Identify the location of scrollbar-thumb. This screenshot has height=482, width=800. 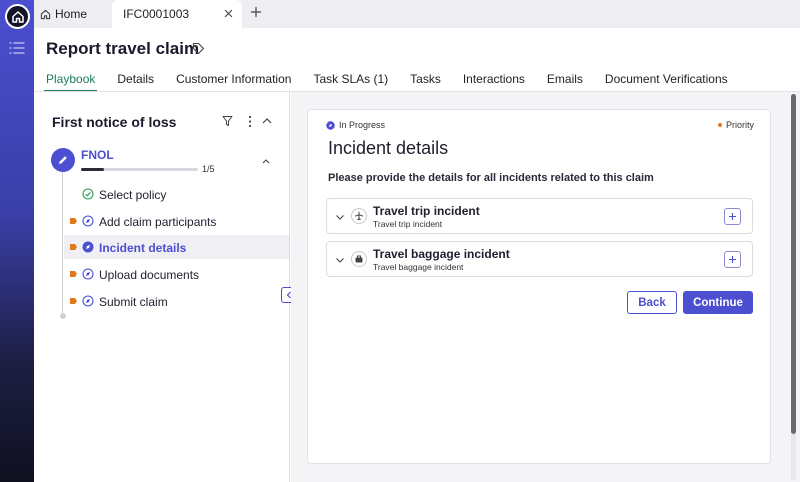
(793, 264).